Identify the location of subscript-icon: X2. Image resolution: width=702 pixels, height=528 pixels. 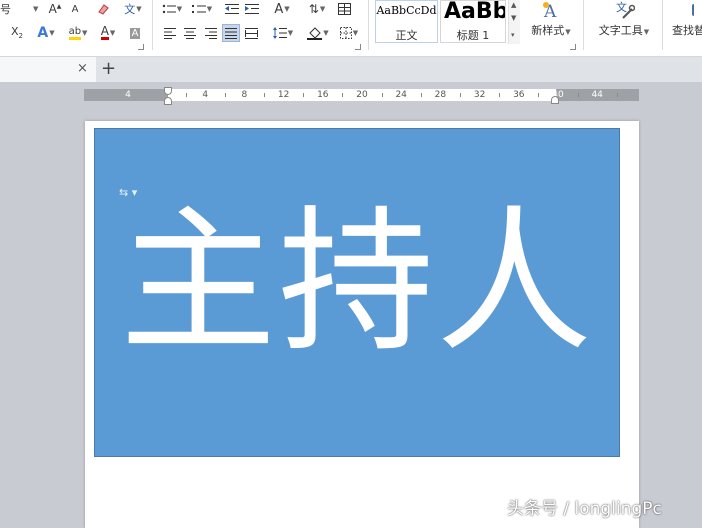
(16, 33).